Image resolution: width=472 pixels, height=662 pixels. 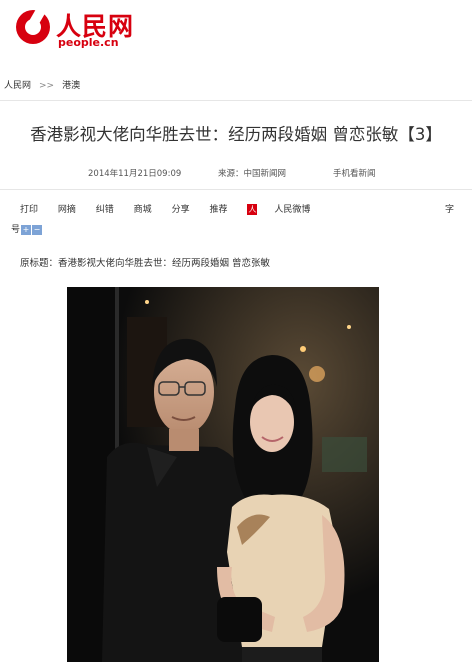 I want to click on site-header: 人民网 people.cn, so click(x=236, y=31).